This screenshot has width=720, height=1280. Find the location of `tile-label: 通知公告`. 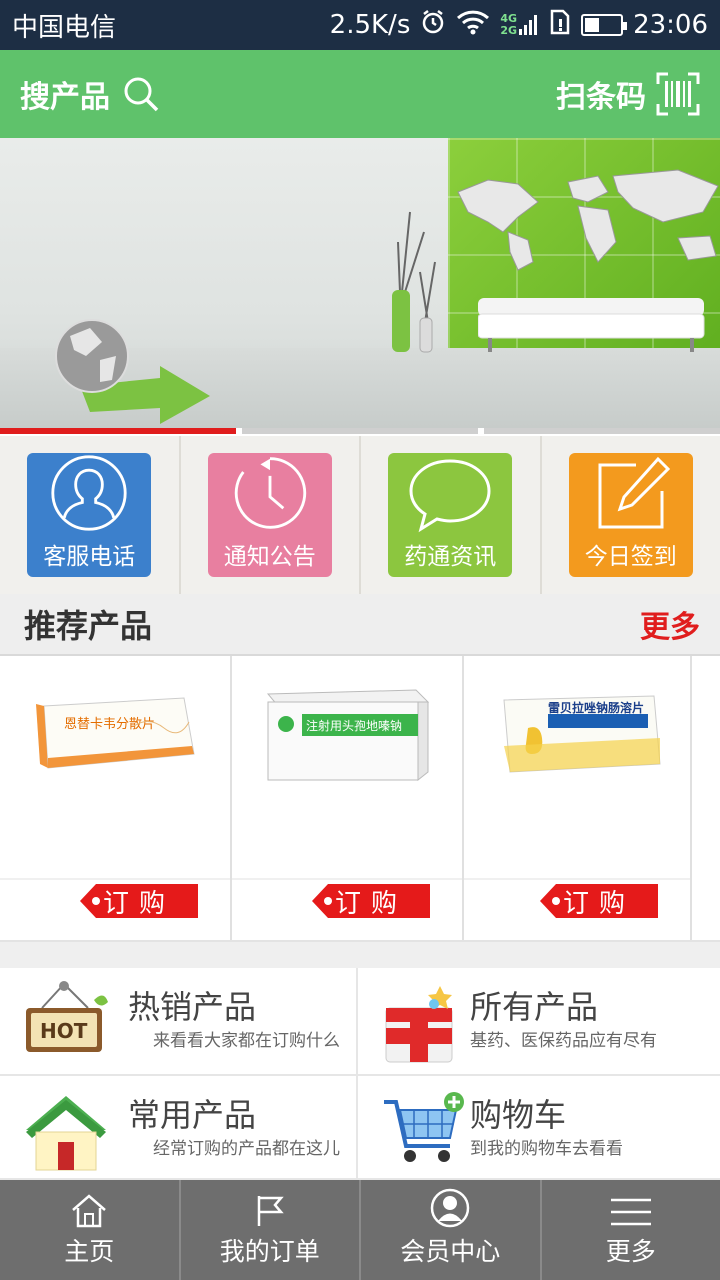

tile-label: 通知公告 is located at coordinates (269, 557).